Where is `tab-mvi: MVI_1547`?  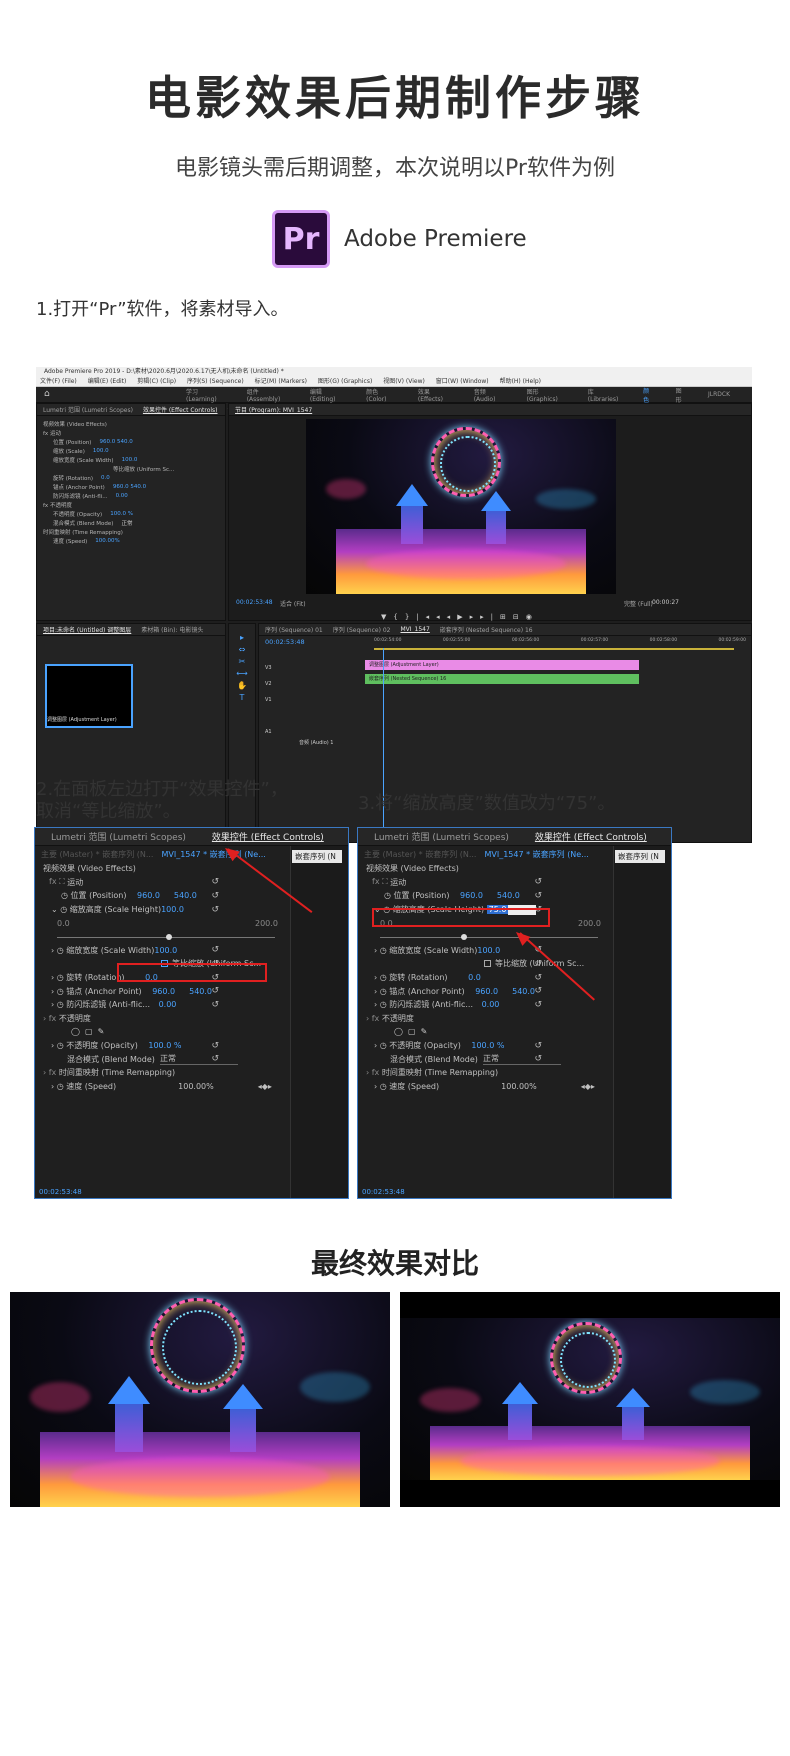
tab-mvi: MVI_1547 is located at coordinates (414, 629).